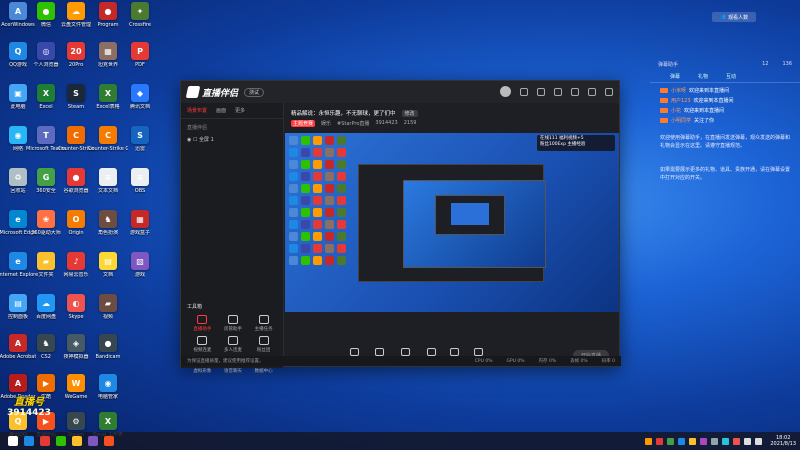  Describe the element at coordinates (675, 76) in the screenshot. I see `tab-danmu: 弹幕` at that location.